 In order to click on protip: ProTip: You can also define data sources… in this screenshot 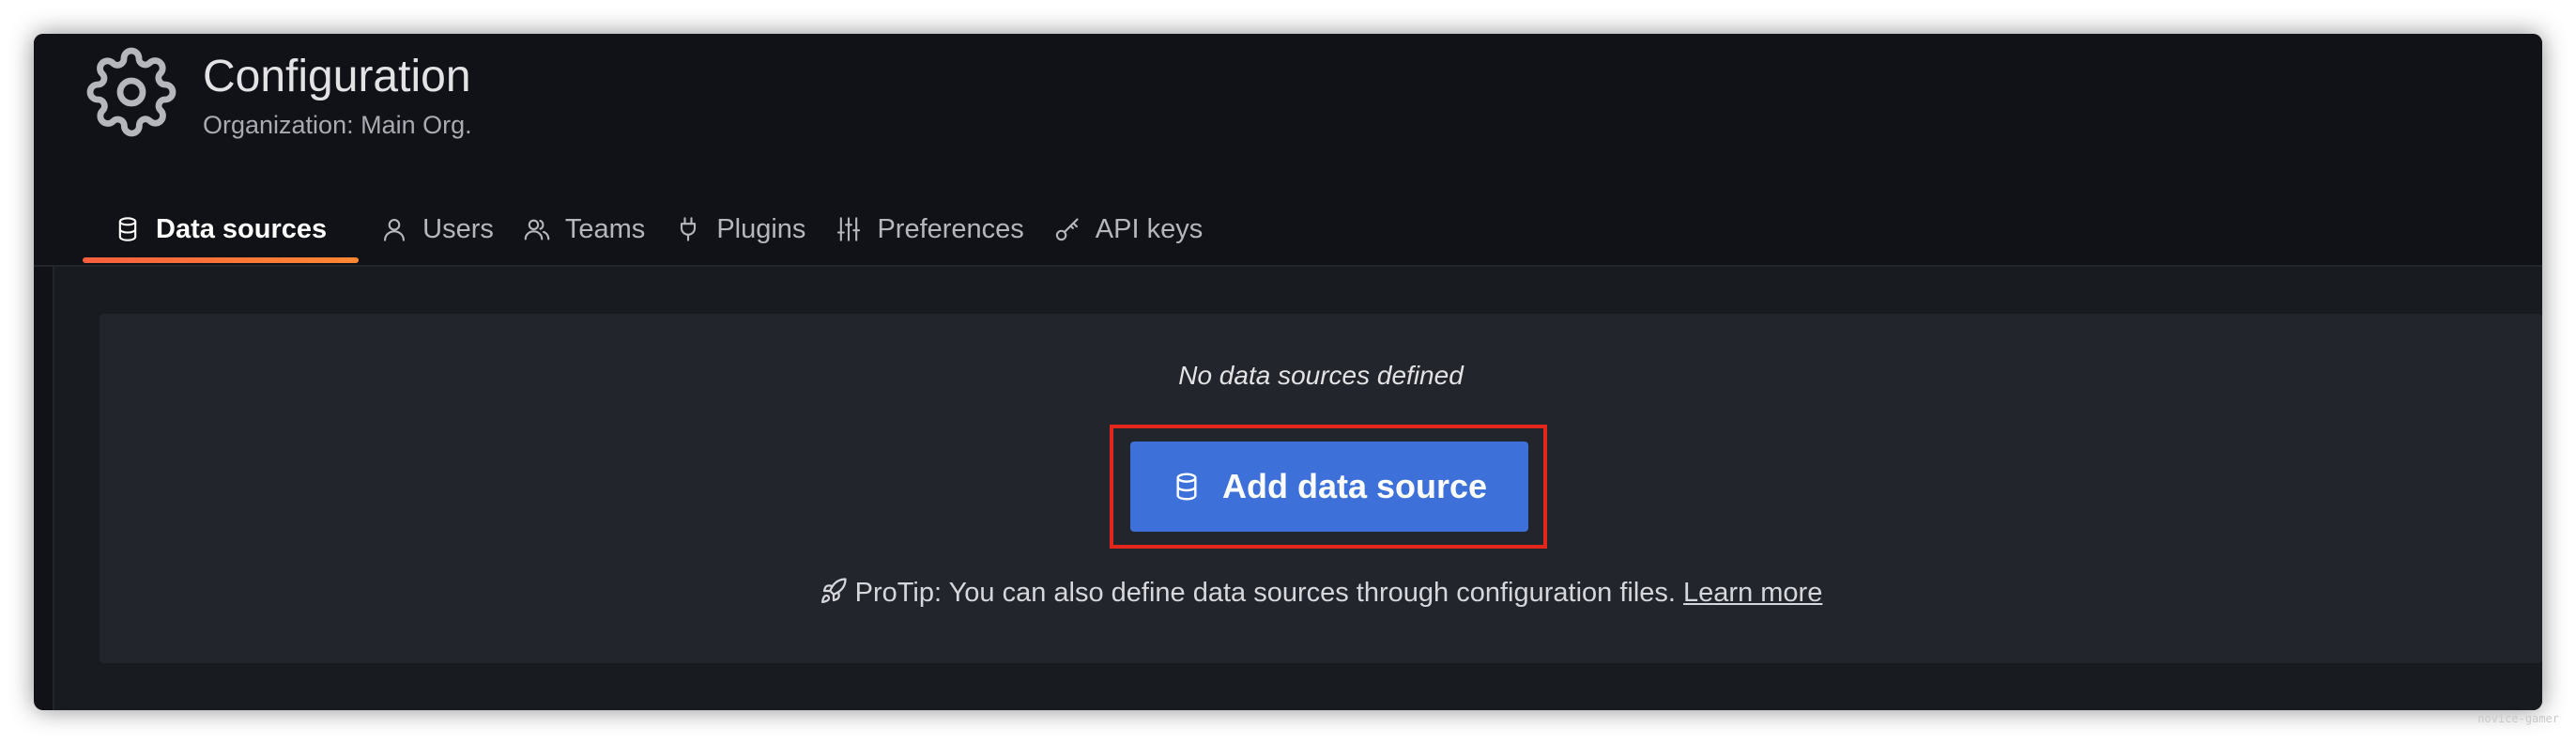, I will do `click(1321, 593)`.